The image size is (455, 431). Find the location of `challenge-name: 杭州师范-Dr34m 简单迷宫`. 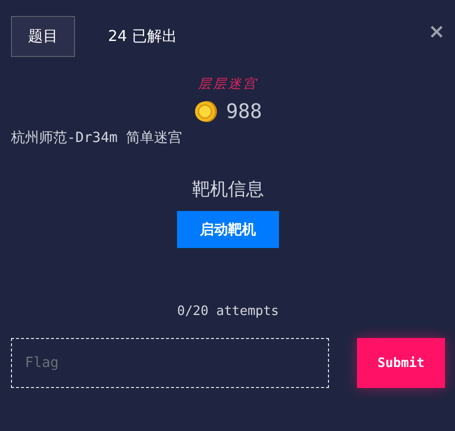

challenge-name: 杭州师范-Dr34m 简单迷宫 is located at coordinates (97, 138).